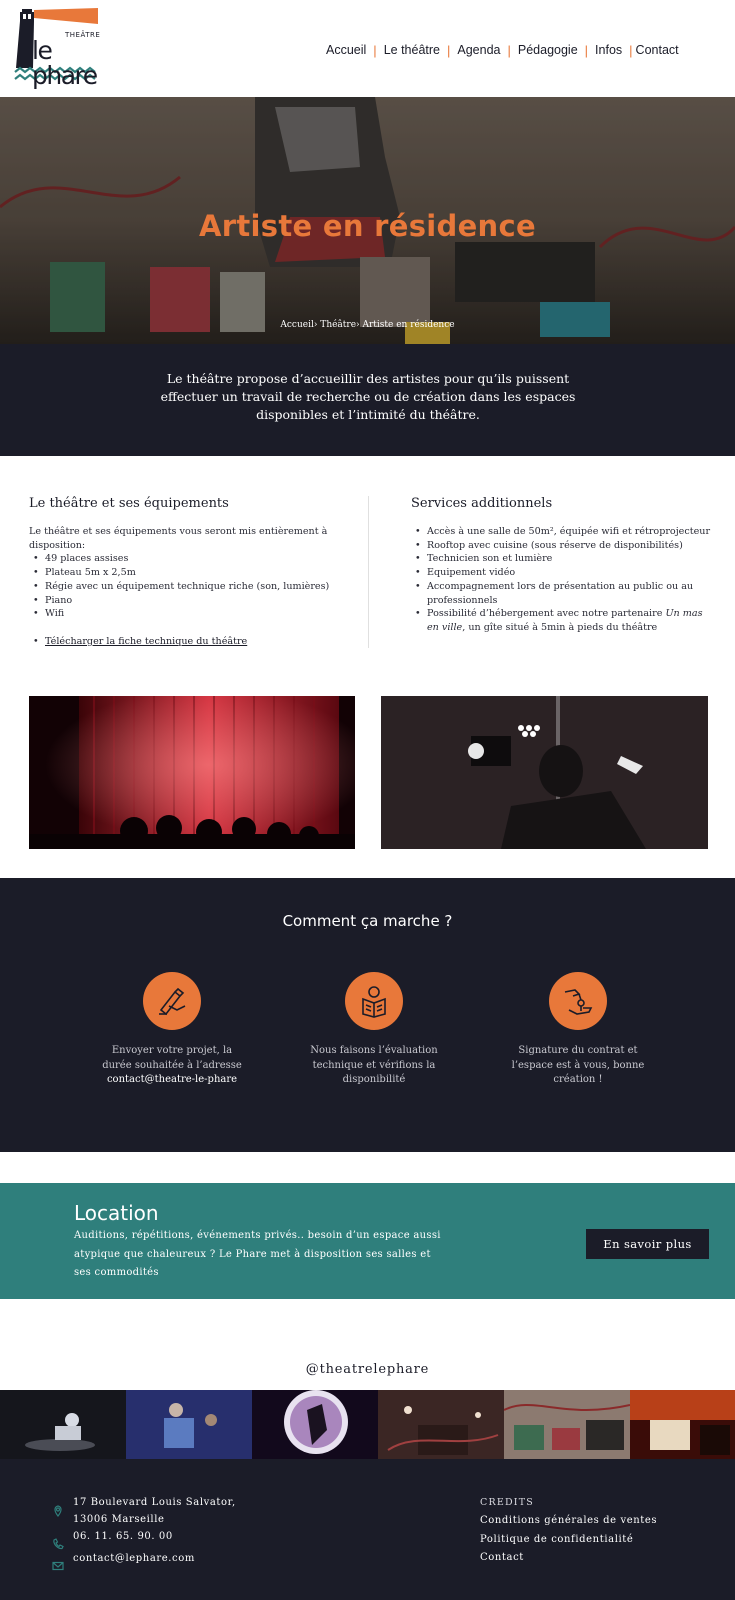  What do you see at coordinates (129, 503) in the screenshot?
I see `equipment-heading: Le théâtre et ses équipements` at bounding box center [129, 503].